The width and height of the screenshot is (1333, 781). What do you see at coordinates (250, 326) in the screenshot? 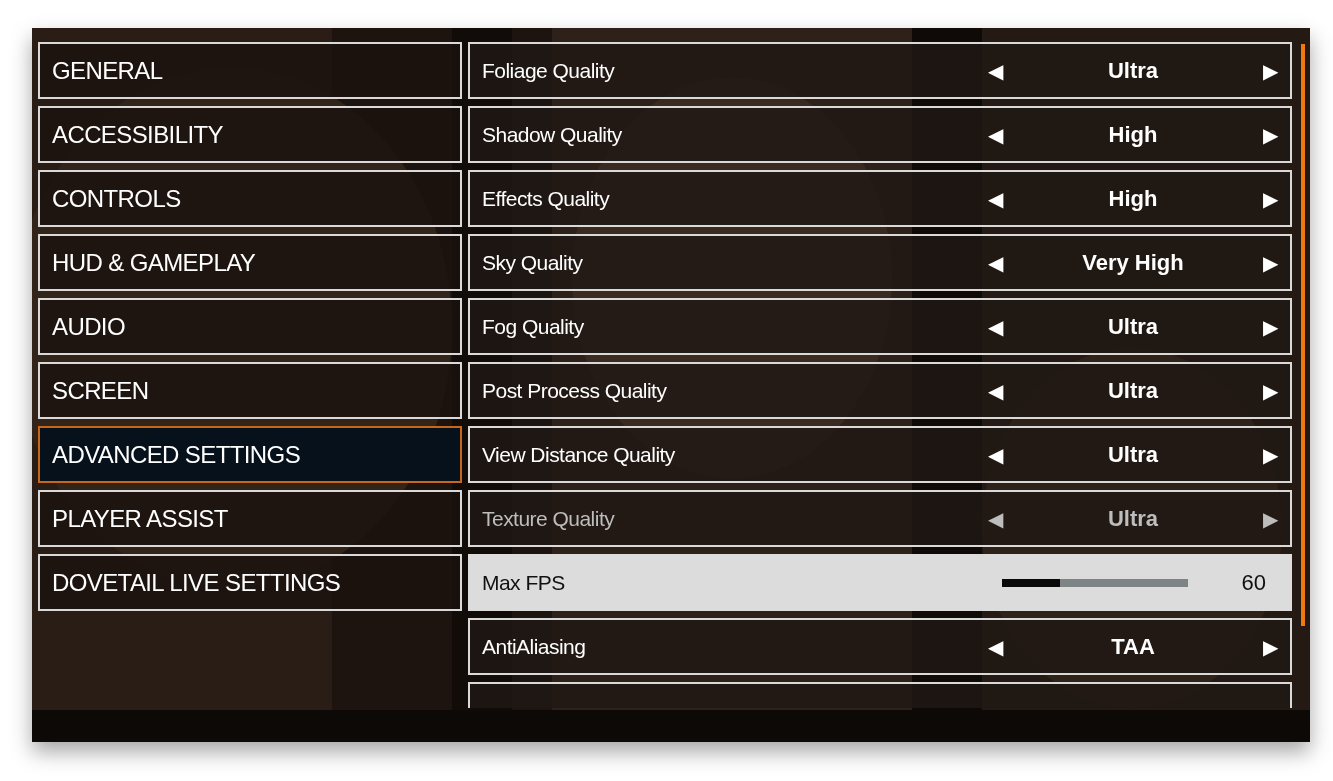
I see `category-tab: AUDIO` at bounding box center [250, 326].